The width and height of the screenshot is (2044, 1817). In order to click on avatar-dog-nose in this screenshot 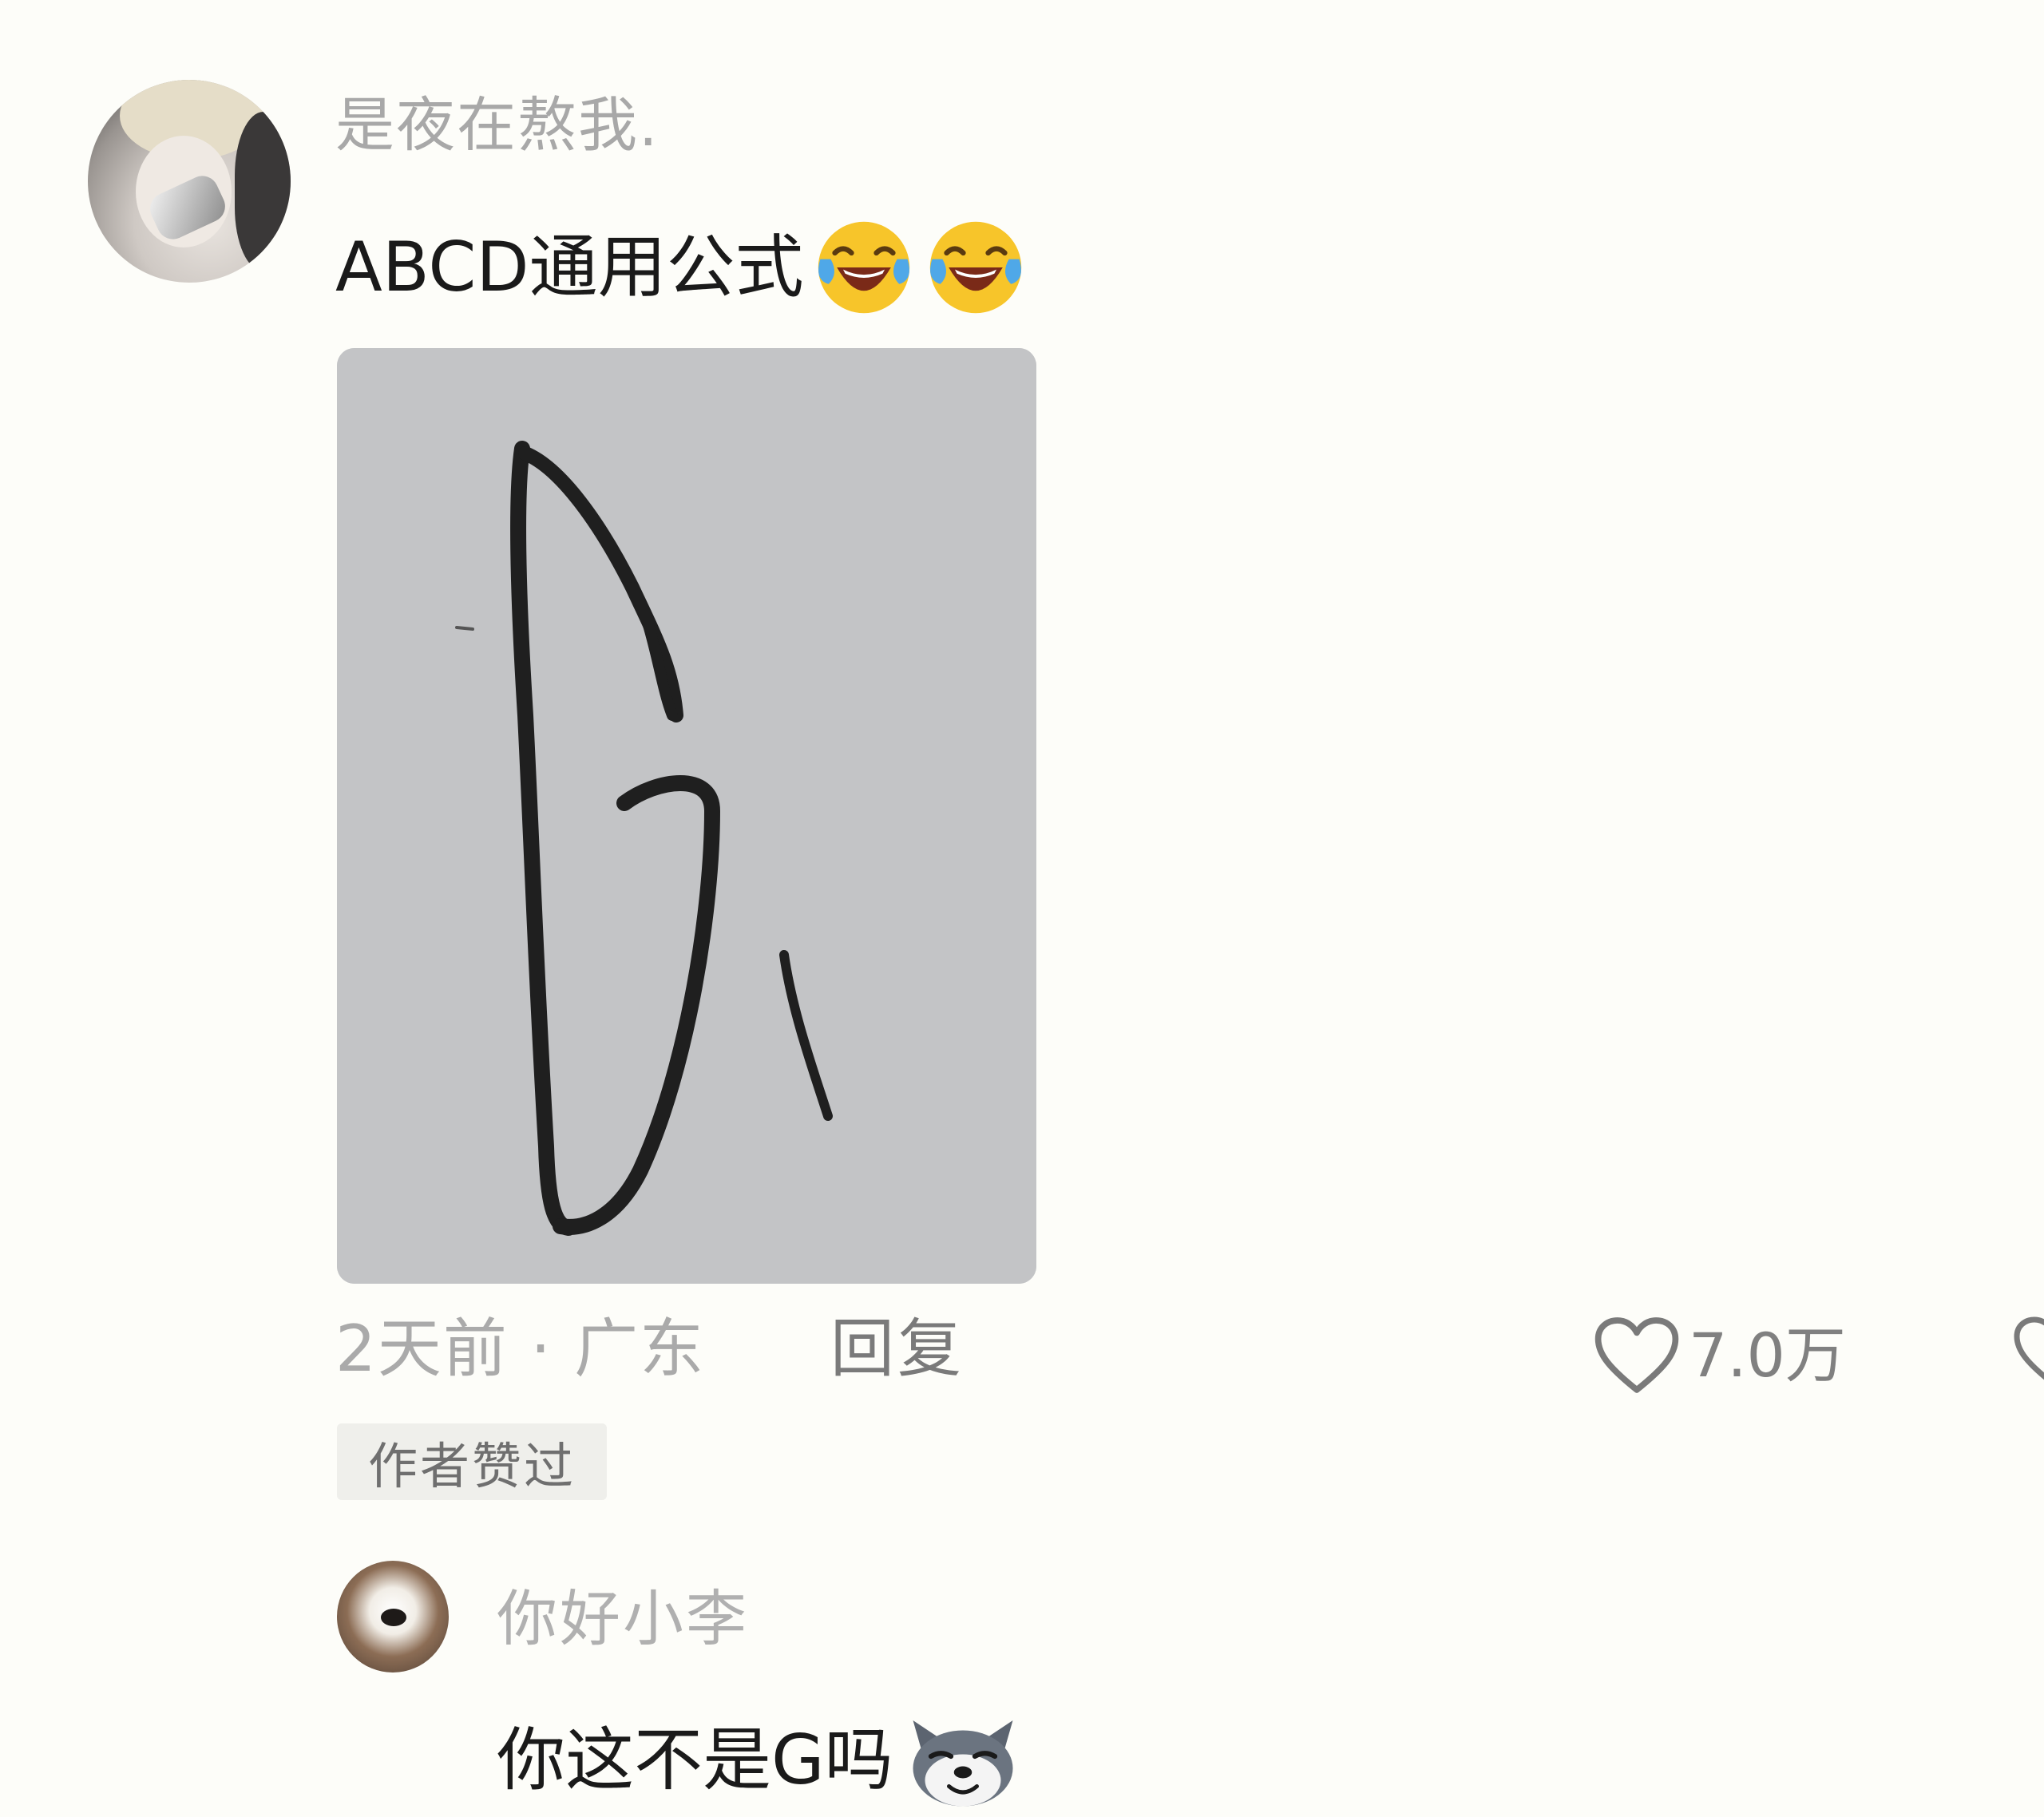, I will do `click(393, 1618)`.